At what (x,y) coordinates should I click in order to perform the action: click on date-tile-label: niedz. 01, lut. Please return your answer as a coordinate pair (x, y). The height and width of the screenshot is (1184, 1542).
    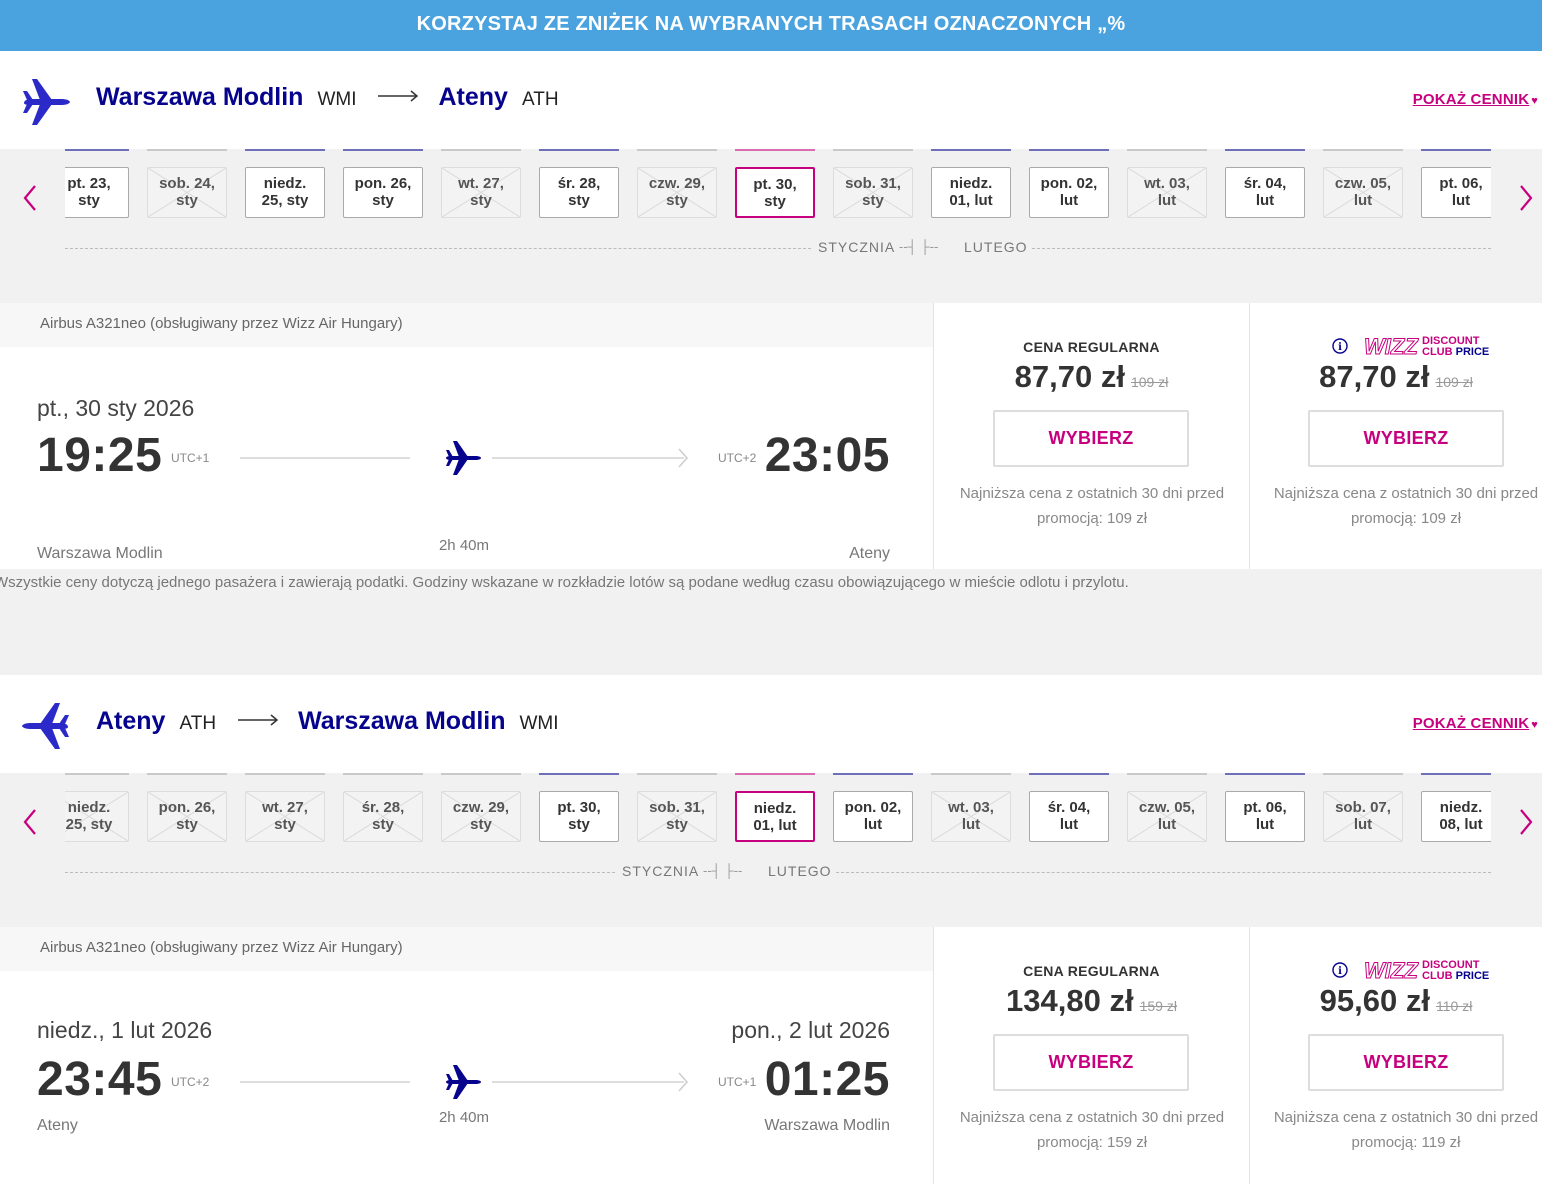
    Looking at the image, I should click on (971, 192).